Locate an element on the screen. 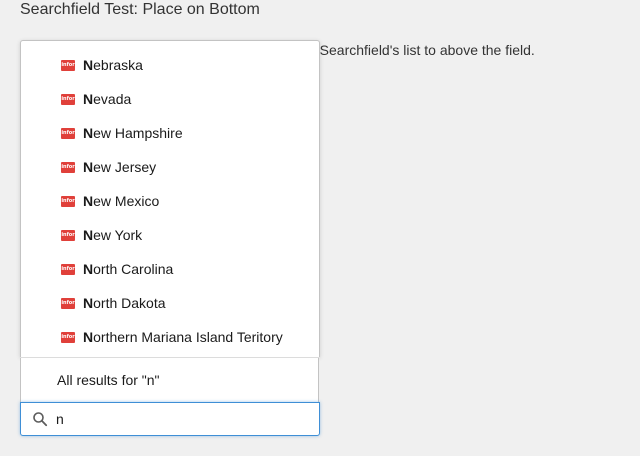 The image size is (640, 456). result-label: ew York is located at coordinates (118, 235).